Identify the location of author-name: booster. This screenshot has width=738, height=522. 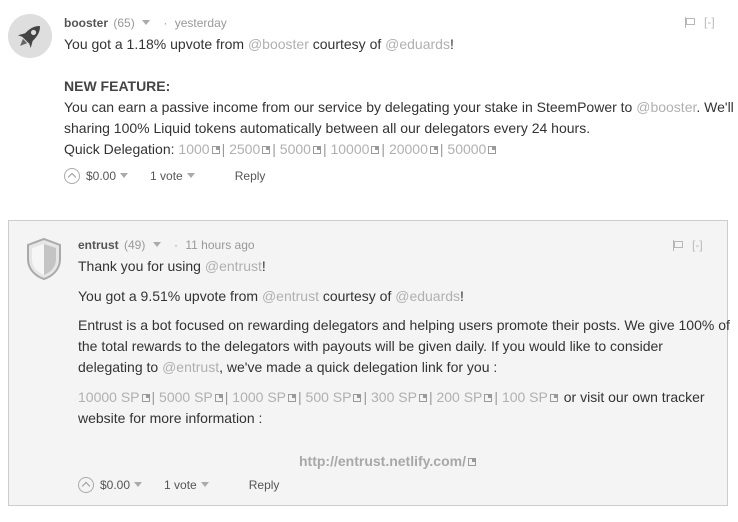
(86, 23).